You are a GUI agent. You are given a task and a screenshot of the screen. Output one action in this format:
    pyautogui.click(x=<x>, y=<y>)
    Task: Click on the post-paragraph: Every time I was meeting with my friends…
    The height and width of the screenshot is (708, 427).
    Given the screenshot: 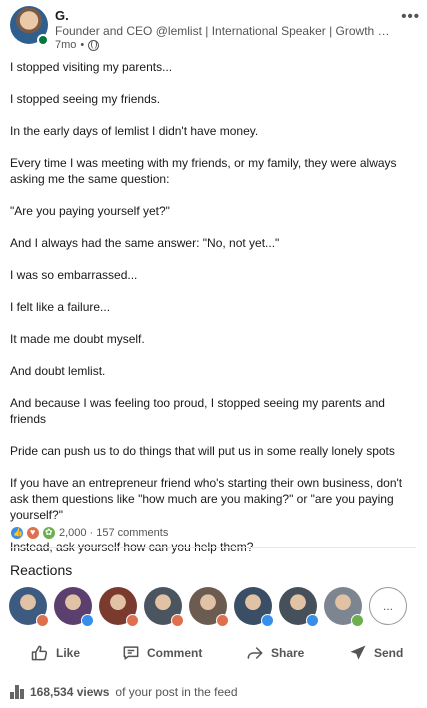 What is the action you would take?
    pyautogui.click(x=203, y=171)
    